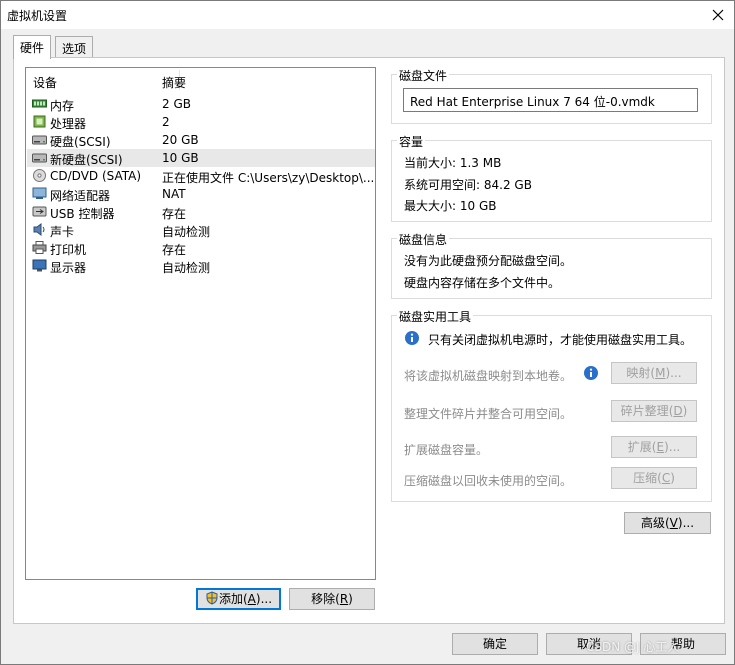  Describe the element at coordinates (251, 599) in the screenshot. I see `add-button-mnemonic: A` at that location.